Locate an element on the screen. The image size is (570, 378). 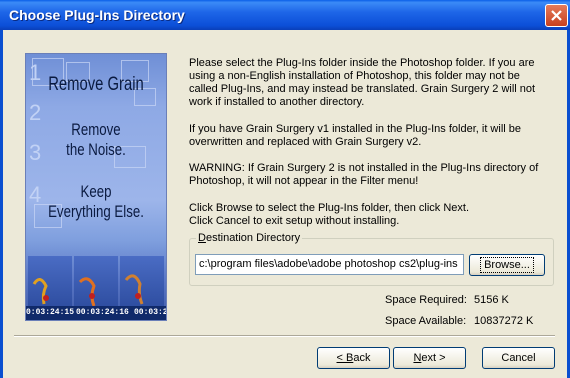
next-button: Next > is located at coordinates (429, 358).